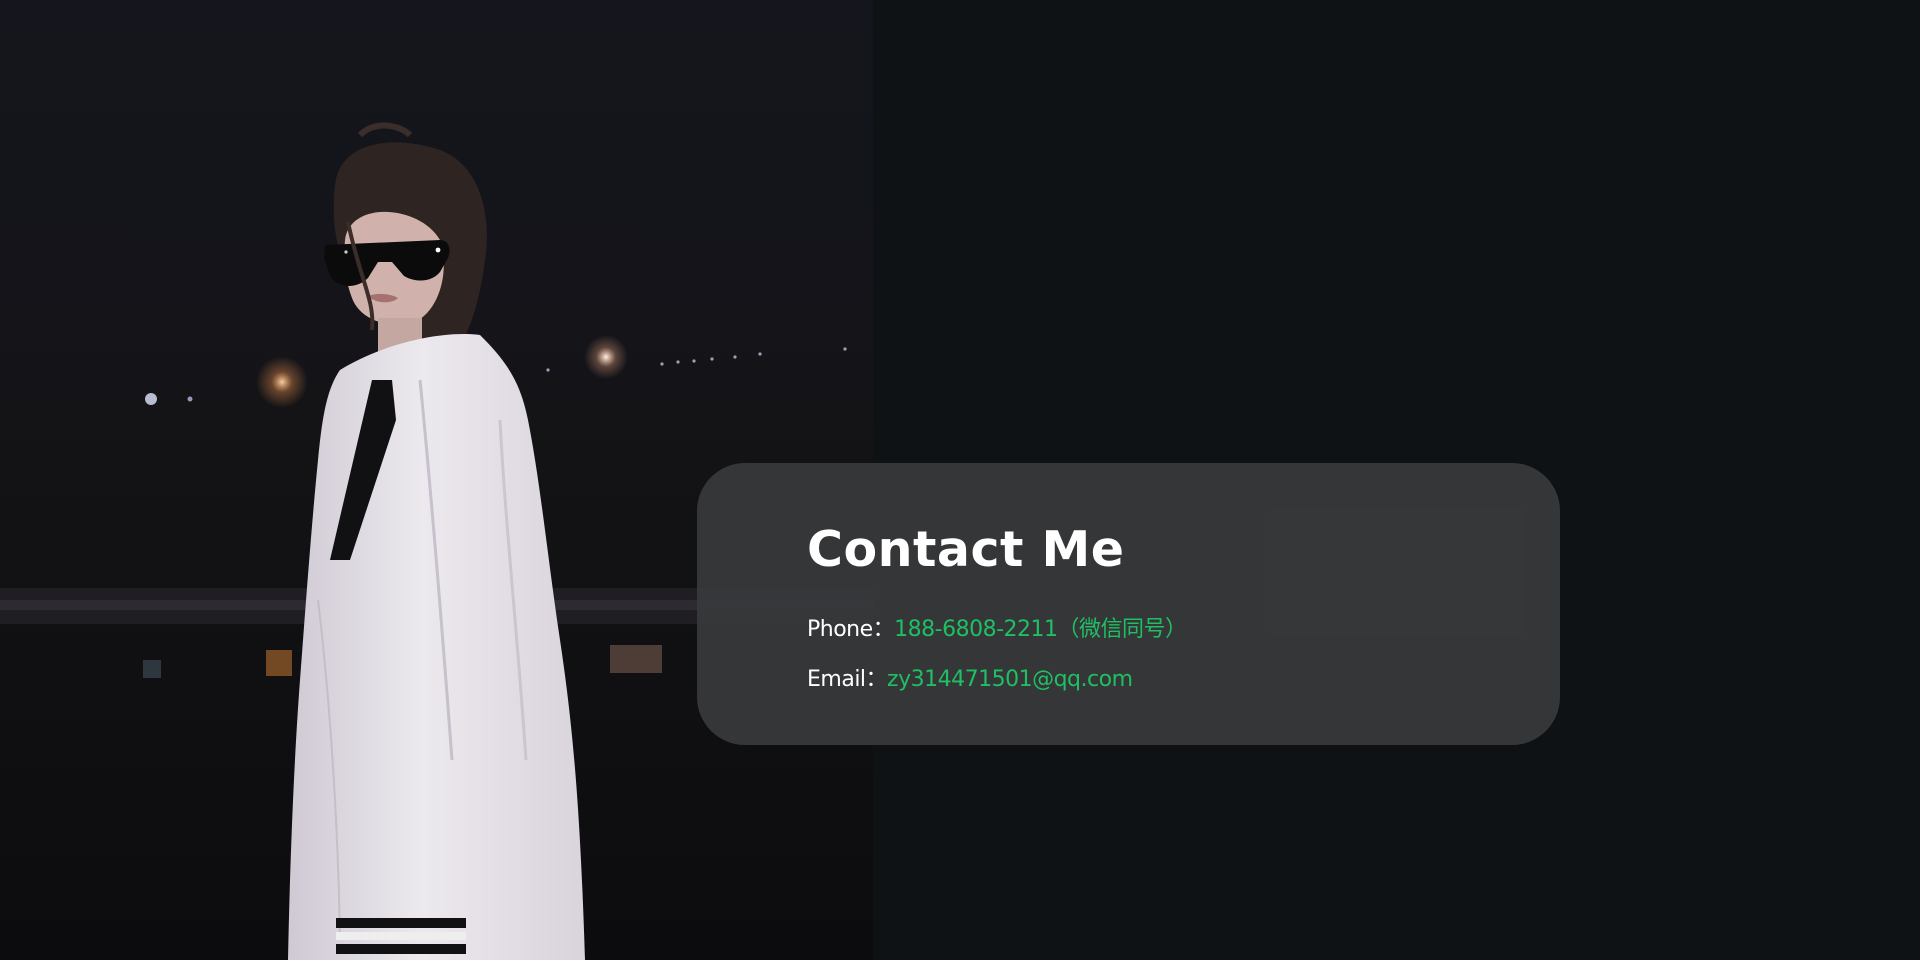 This screenshot has height=960, width=1920. Describe the element at coordinates (966, 549) in the screenshot. I see `contact-title: Contact Me` at that location.